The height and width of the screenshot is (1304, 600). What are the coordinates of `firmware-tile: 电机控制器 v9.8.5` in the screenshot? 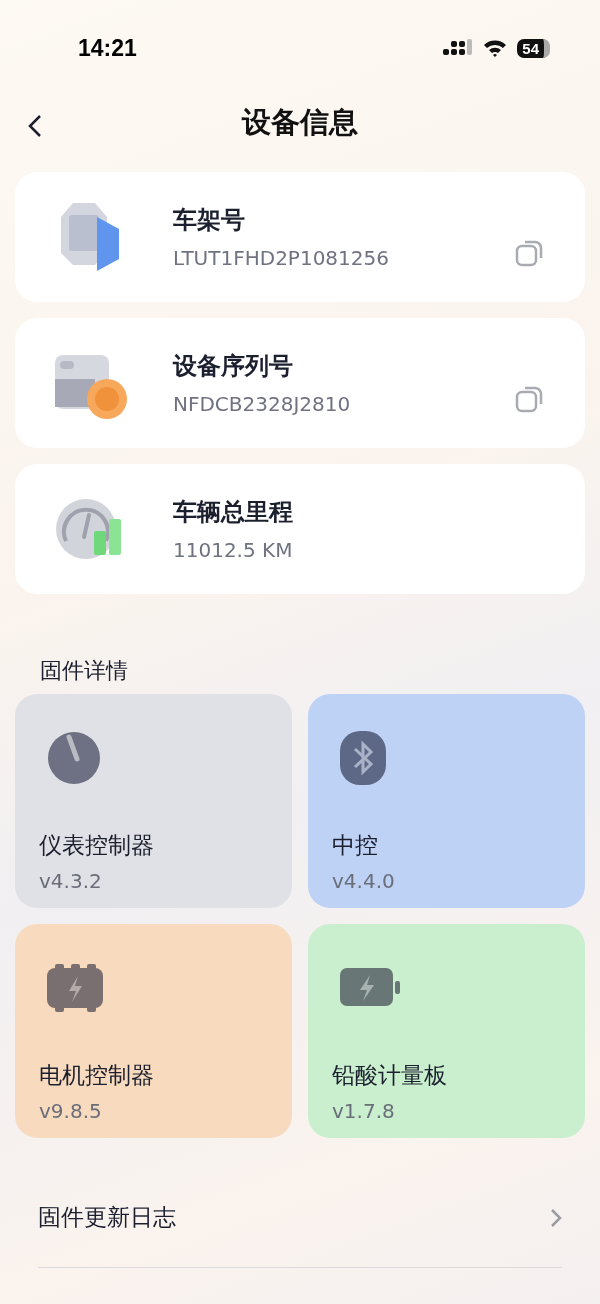 It's located at (153, 1031).